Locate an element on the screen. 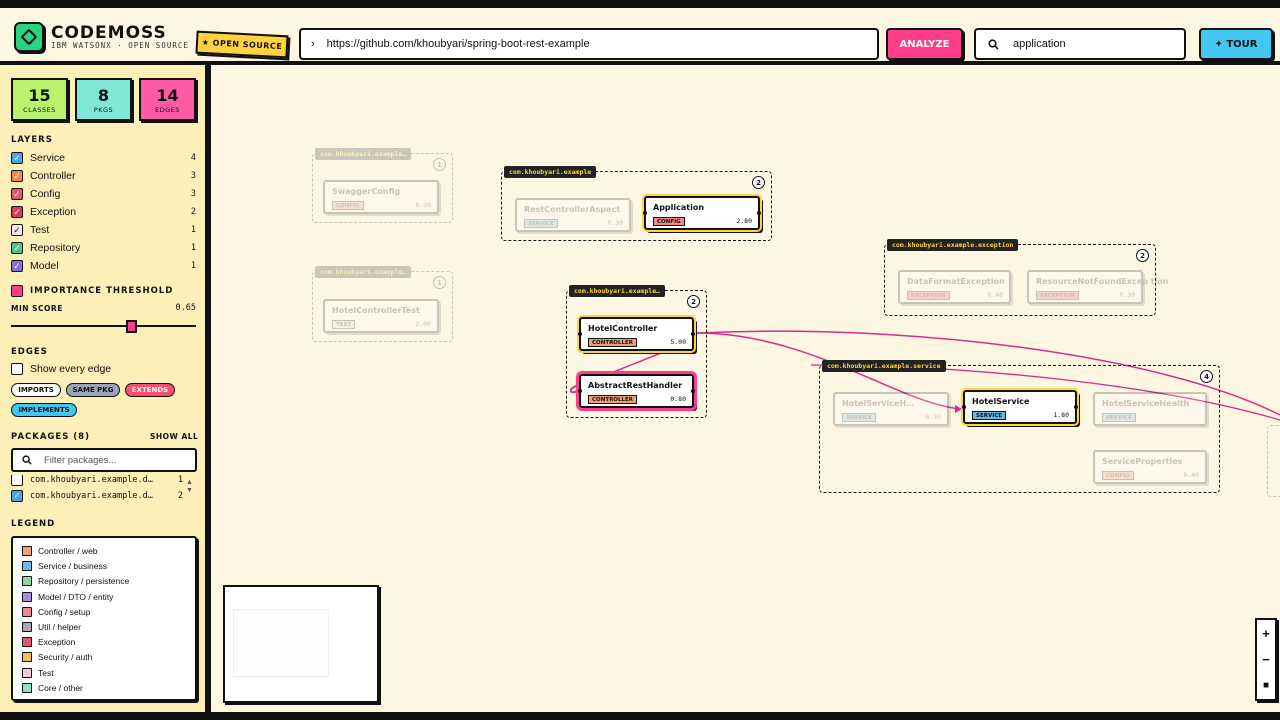 Image resolution: width=1280 pixels, height=720 pixels. layer-count: 2 is located at coordinates (193, 212).